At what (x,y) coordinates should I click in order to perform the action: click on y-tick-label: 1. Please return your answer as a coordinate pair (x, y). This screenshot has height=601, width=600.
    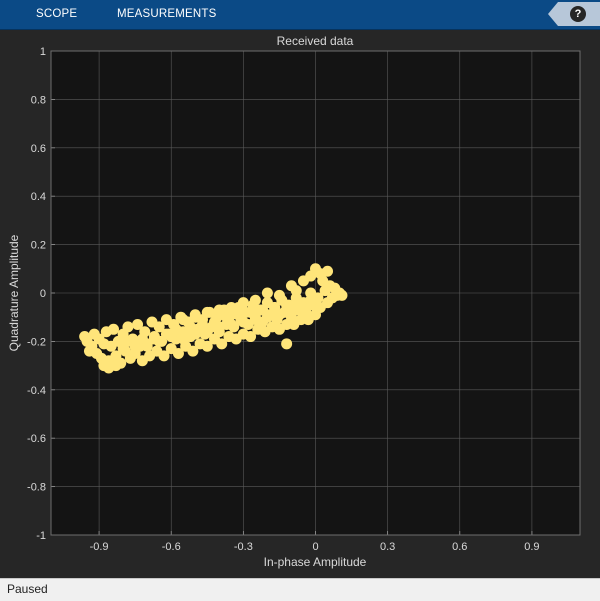
    Looking at the image, I should click on (43, 52).